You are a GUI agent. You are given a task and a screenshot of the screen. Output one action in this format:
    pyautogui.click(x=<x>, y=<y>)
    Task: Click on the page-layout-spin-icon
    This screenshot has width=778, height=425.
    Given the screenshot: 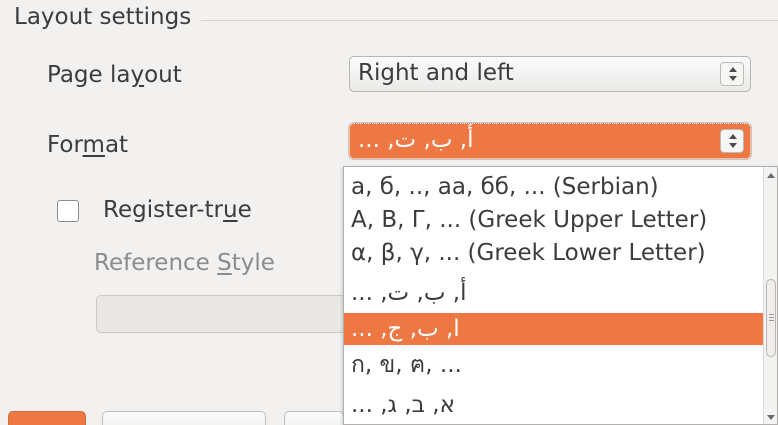 What is the action you would take?
    pyautogui.click(x=732, y=74)
    